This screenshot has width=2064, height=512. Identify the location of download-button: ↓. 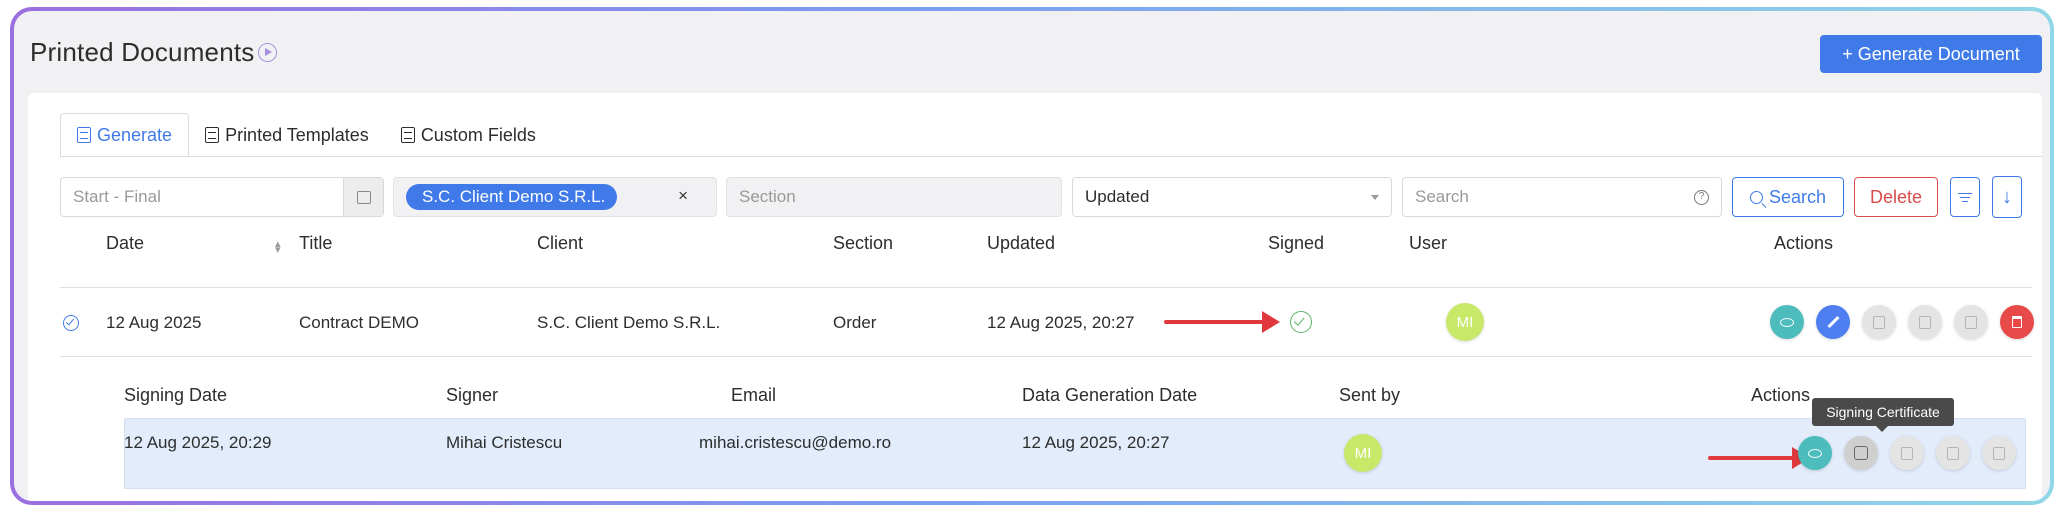
(2007, 197).